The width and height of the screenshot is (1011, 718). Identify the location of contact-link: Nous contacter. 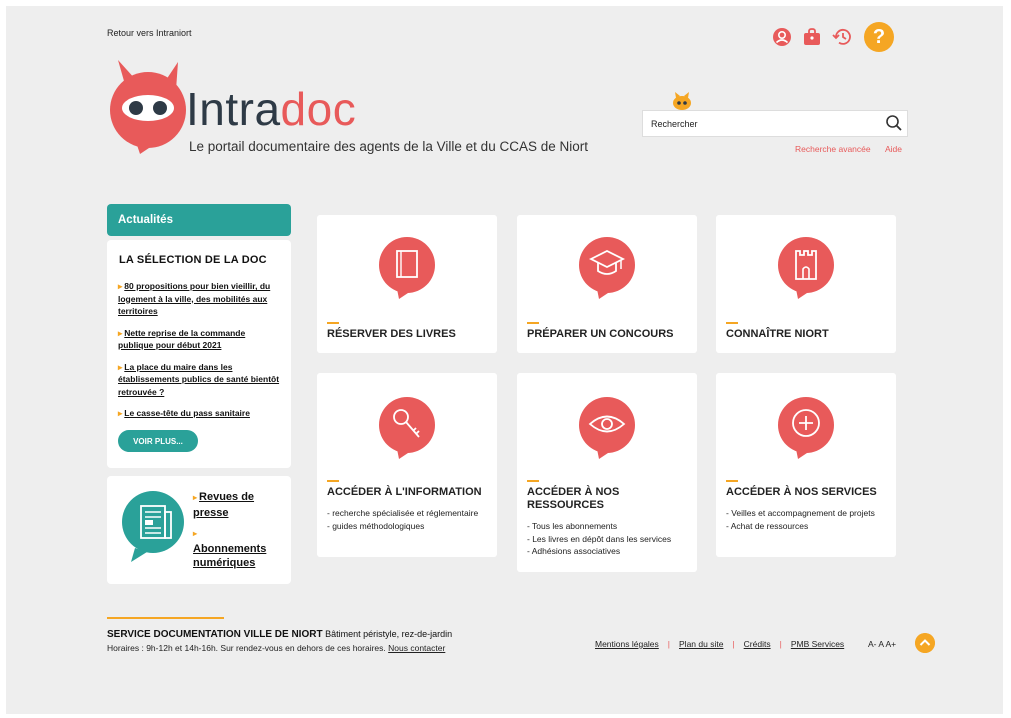
(416, 648).